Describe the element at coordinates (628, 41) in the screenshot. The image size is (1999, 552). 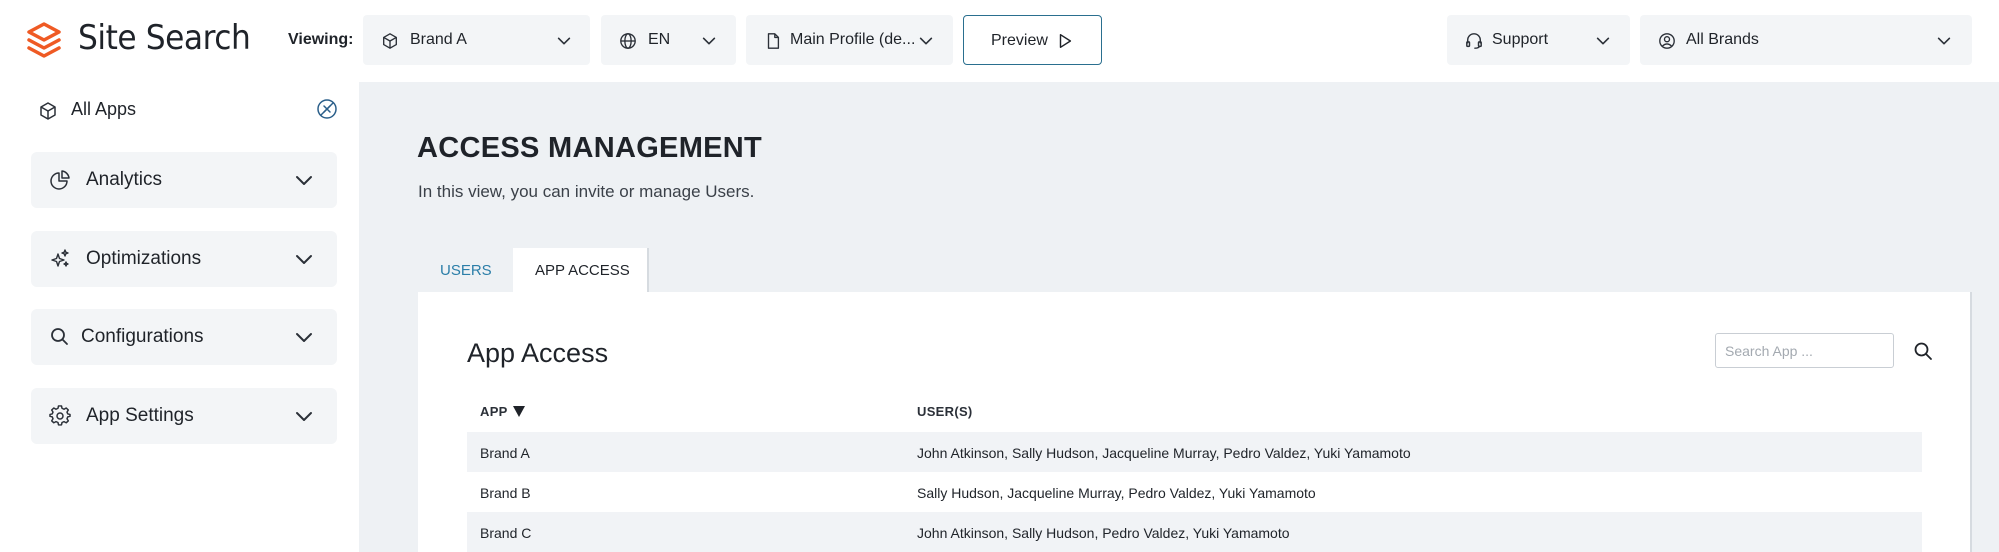
I see `globe-icon` at that location.